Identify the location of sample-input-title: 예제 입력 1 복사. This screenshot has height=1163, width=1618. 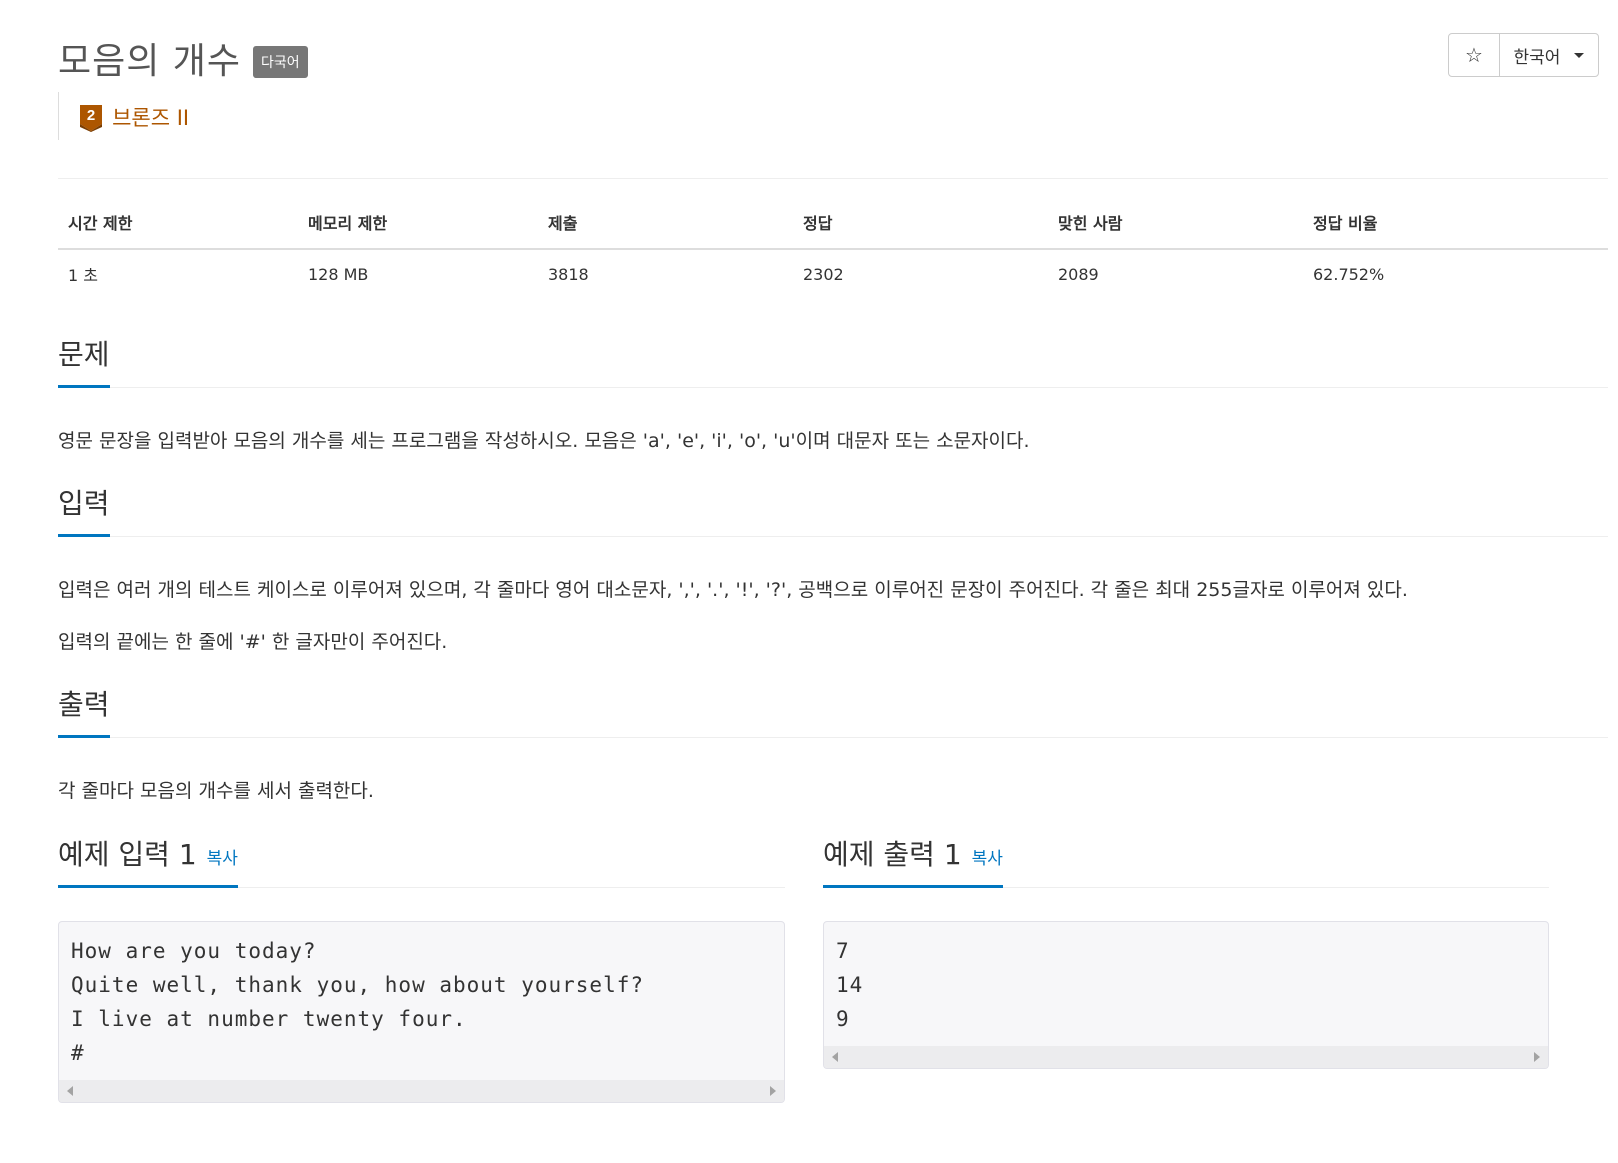
(148, 860).